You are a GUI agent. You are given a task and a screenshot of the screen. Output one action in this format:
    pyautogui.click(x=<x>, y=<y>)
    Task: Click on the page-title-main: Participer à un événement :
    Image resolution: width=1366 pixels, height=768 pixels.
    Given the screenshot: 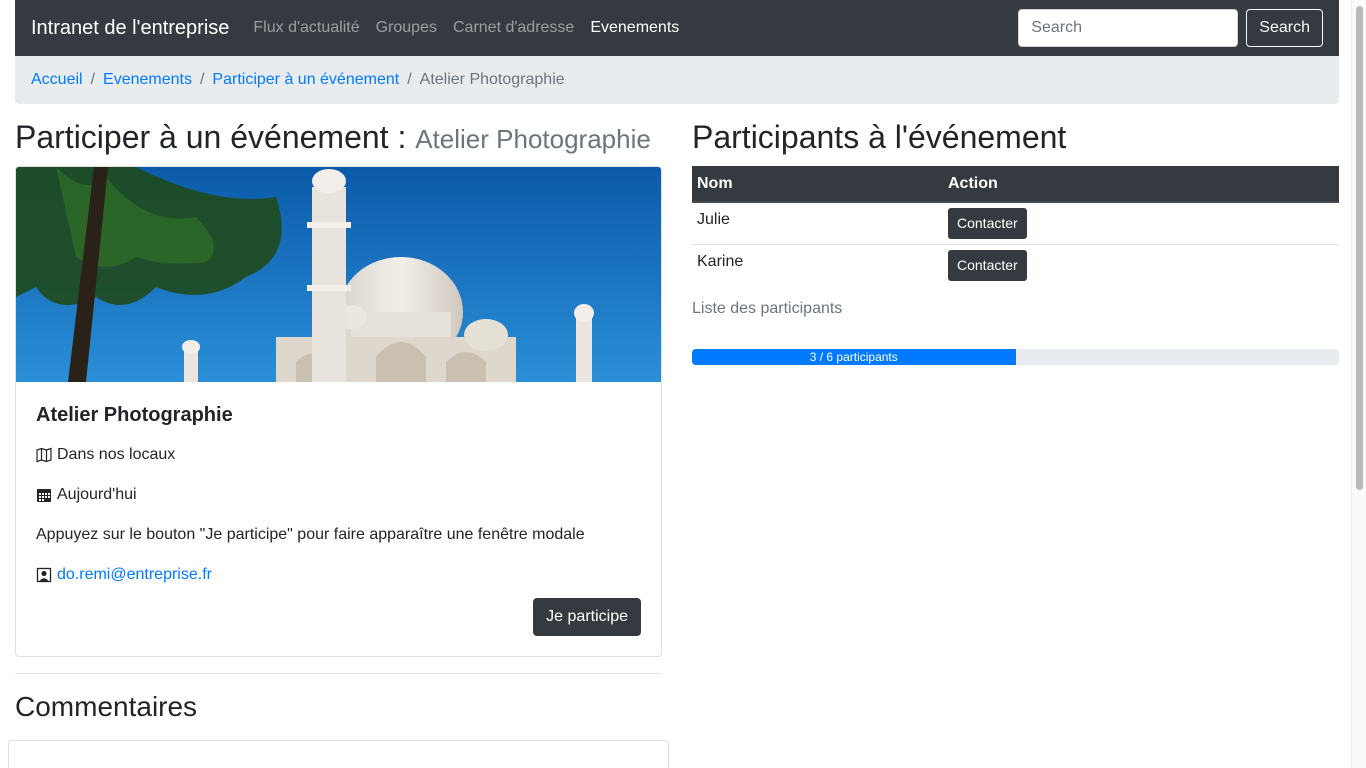 What is the action you would take?
    pyautogui.click(x=211, y=137)
    